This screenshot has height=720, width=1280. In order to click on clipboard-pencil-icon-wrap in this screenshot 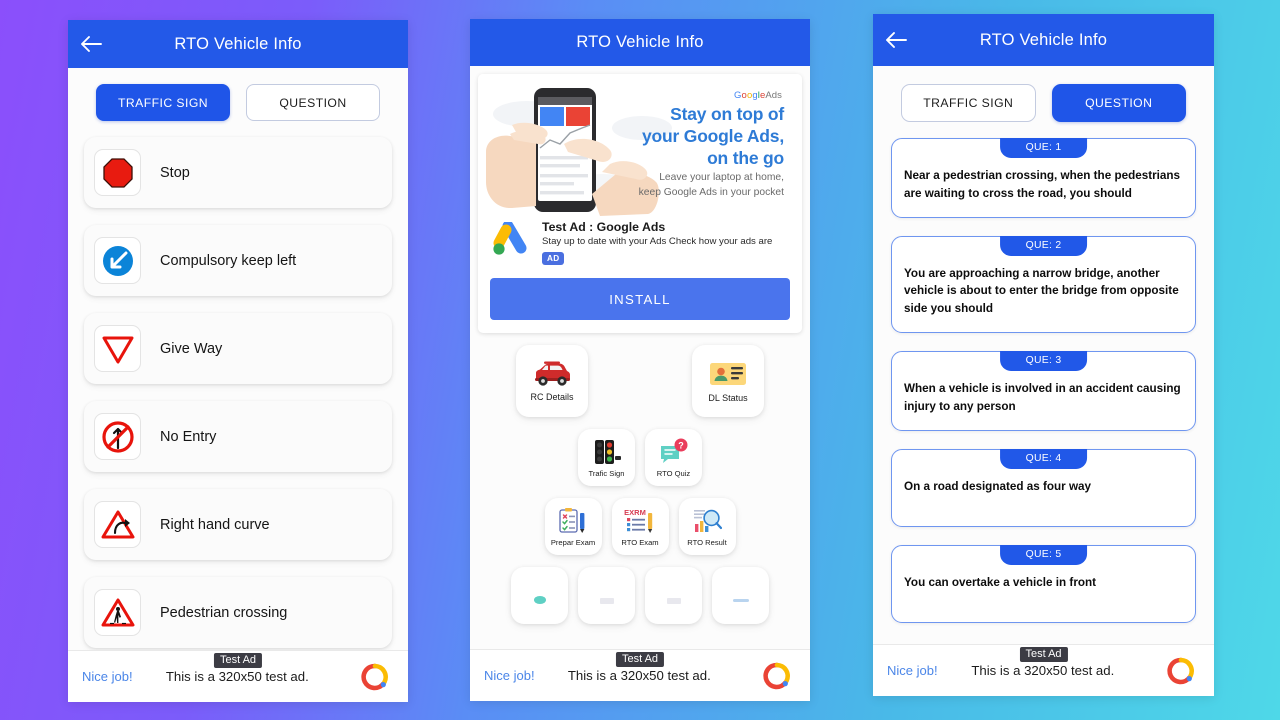, I will do `click(573, 521)`.